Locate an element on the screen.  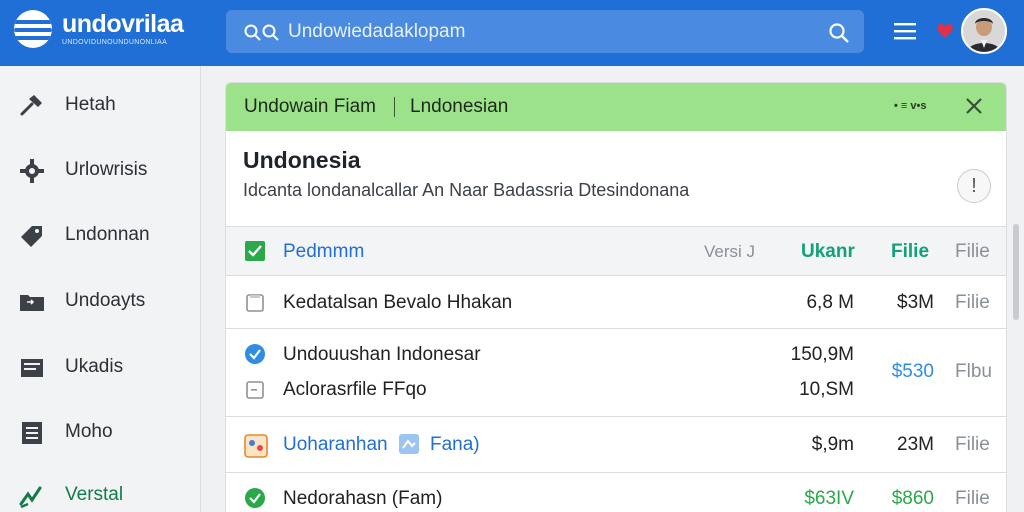
chart-icon is located at coordinates (30, 497).